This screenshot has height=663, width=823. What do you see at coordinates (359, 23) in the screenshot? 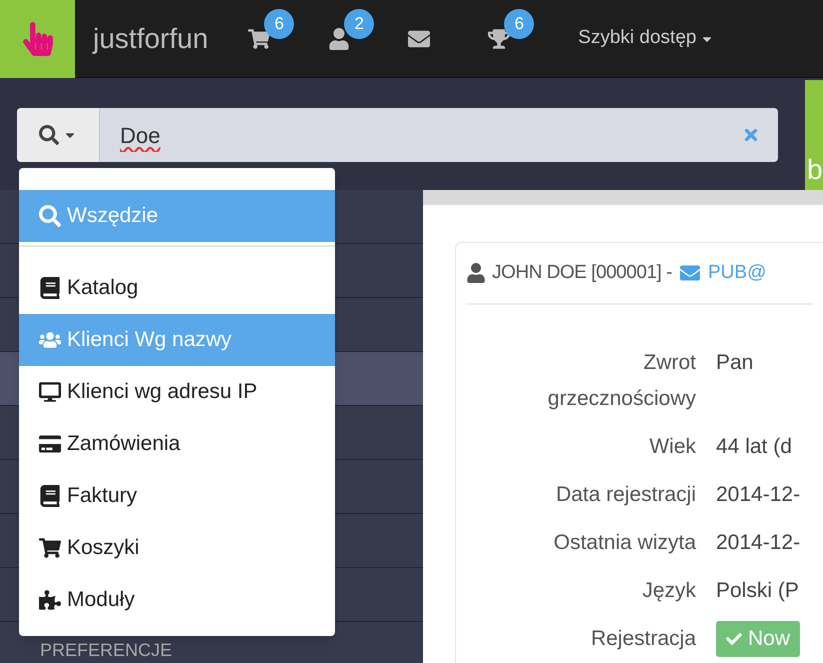
I see `count-badge: 2` at bounding box center [359, 23].